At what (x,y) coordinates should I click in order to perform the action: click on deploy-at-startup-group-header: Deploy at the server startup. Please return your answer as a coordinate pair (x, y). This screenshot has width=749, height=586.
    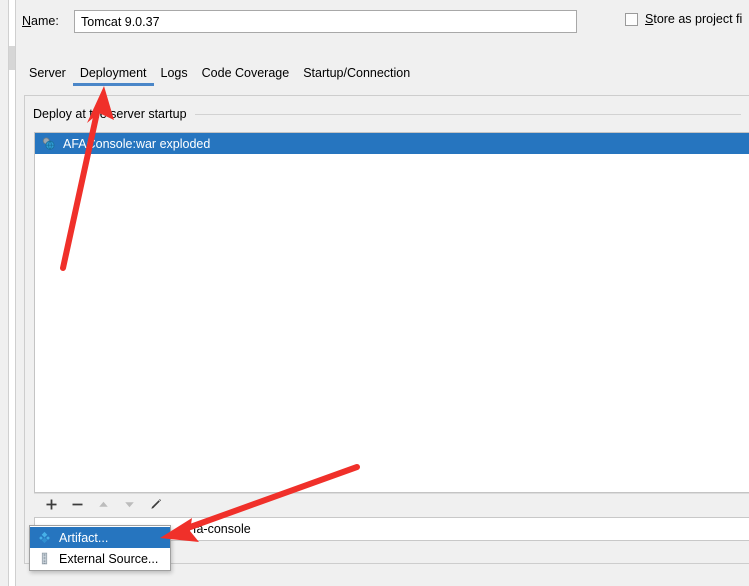
    Looking at the image, I should click on (387, 114).